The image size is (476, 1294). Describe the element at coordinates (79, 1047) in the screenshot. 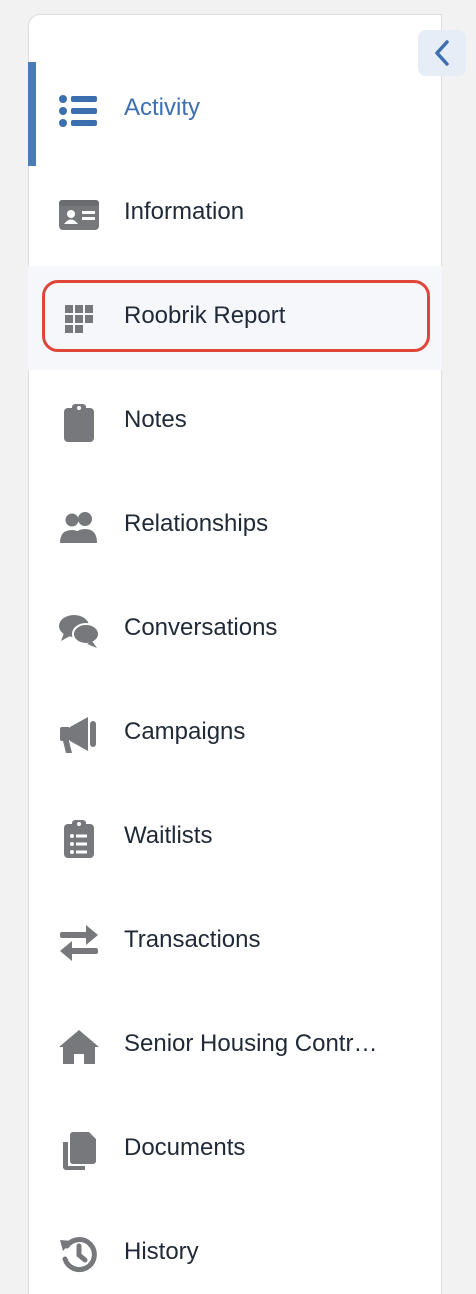

I see `home-icon` at that location.